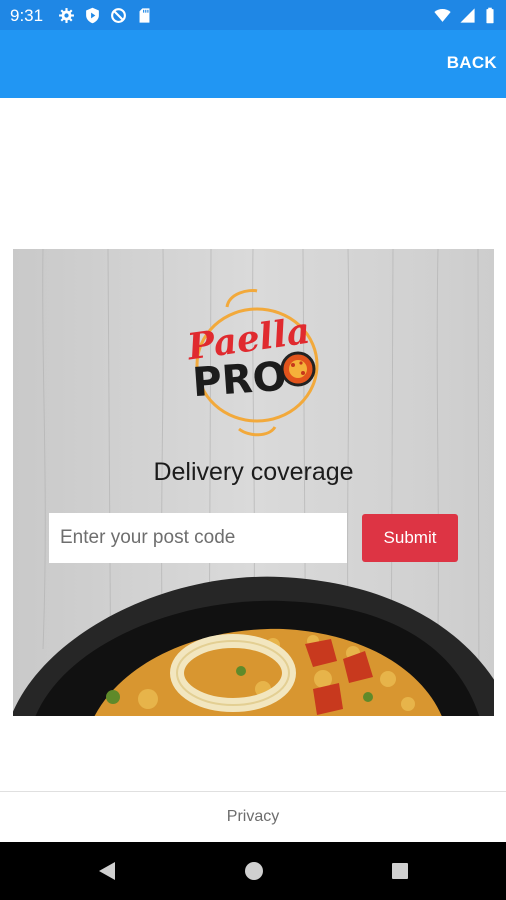 Image resolution: width=506 pixels, height=900 pixels. I want to click on status-bar: 9:31, so click(253, 15).